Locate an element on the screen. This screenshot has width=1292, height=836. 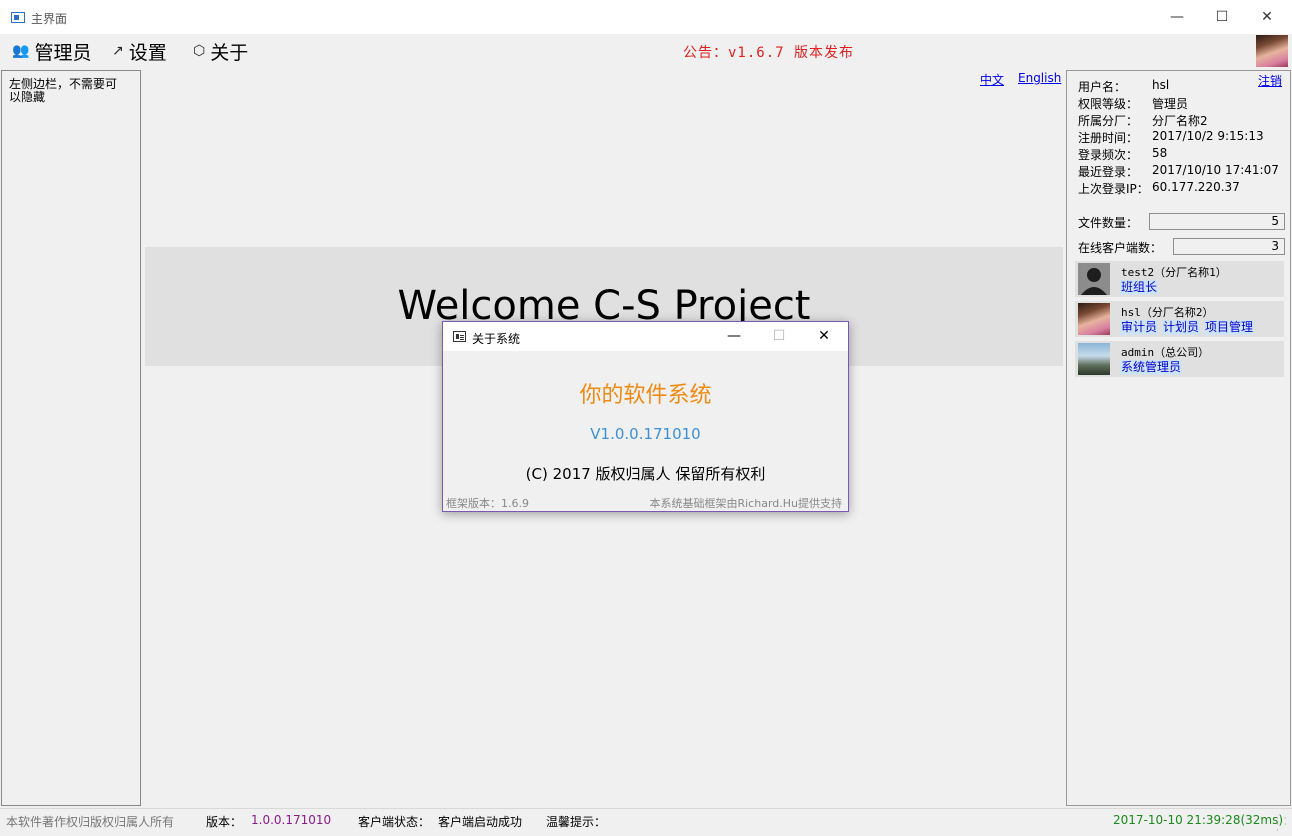
last-ip-label: 上次登录IP： is located at coordinates (1113, 189).